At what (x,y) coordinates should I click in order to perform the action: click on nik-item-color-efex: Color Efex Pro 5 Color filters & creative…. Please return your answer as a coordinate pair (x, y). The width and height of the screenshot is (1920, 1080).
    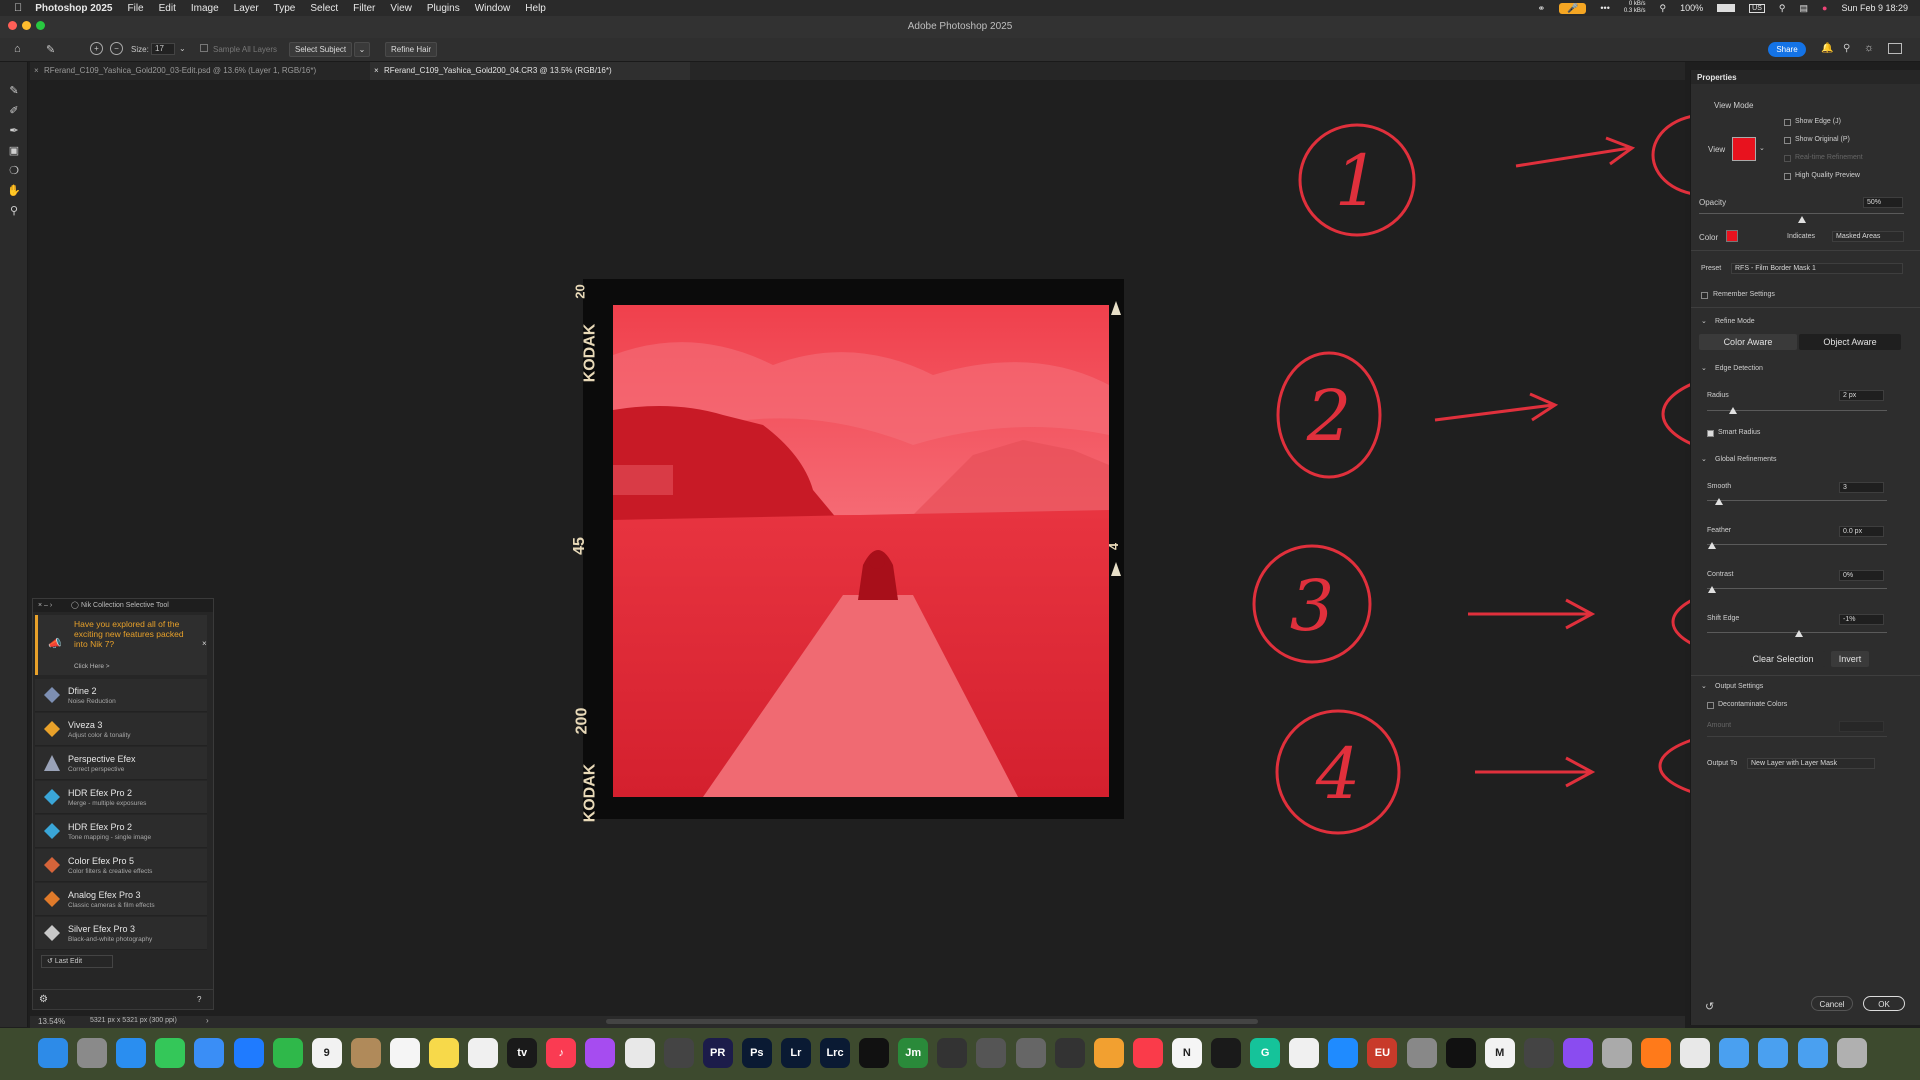
    Looking at the image, I should click on (121, 865).